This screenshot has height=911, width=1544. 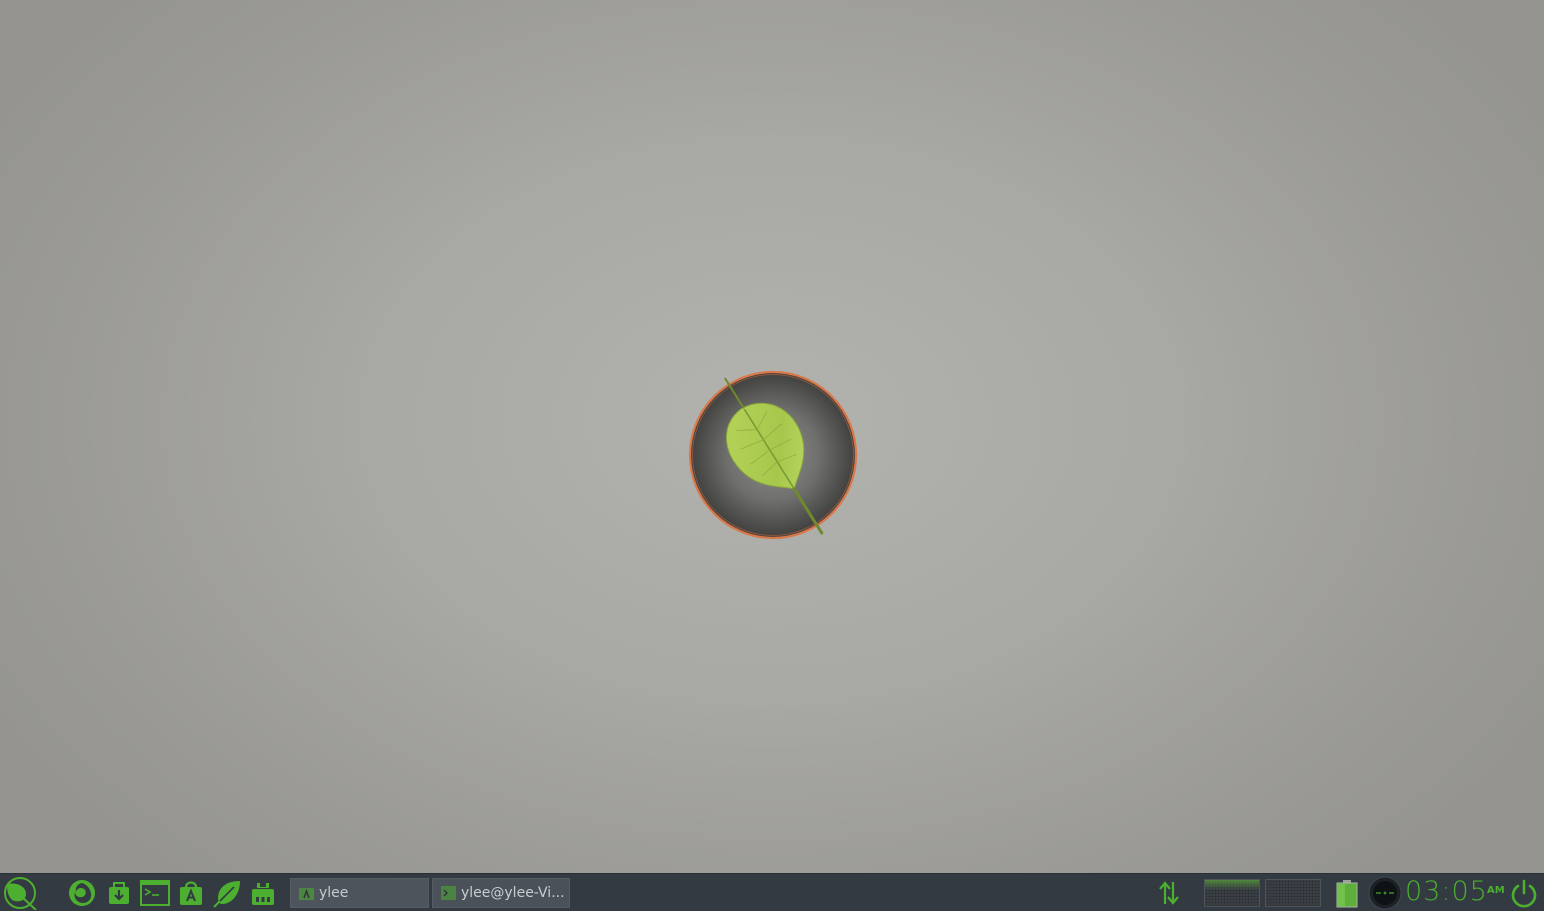 What do you see at coordinates (263, 893) in the screenshot?
I see `drive-icon` at bounding box center [263, 893].